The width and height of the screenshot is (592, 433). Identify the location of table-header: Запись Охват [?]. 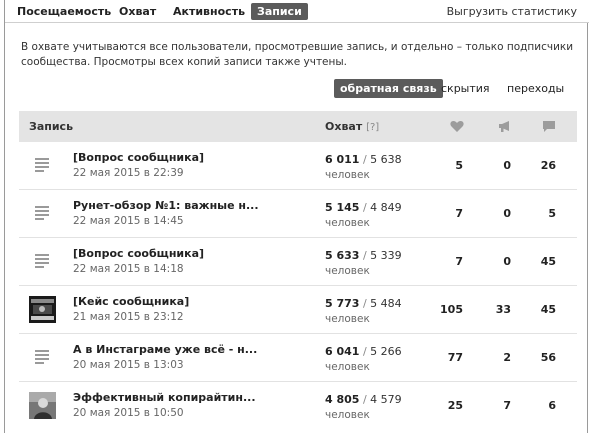
(298, 126).